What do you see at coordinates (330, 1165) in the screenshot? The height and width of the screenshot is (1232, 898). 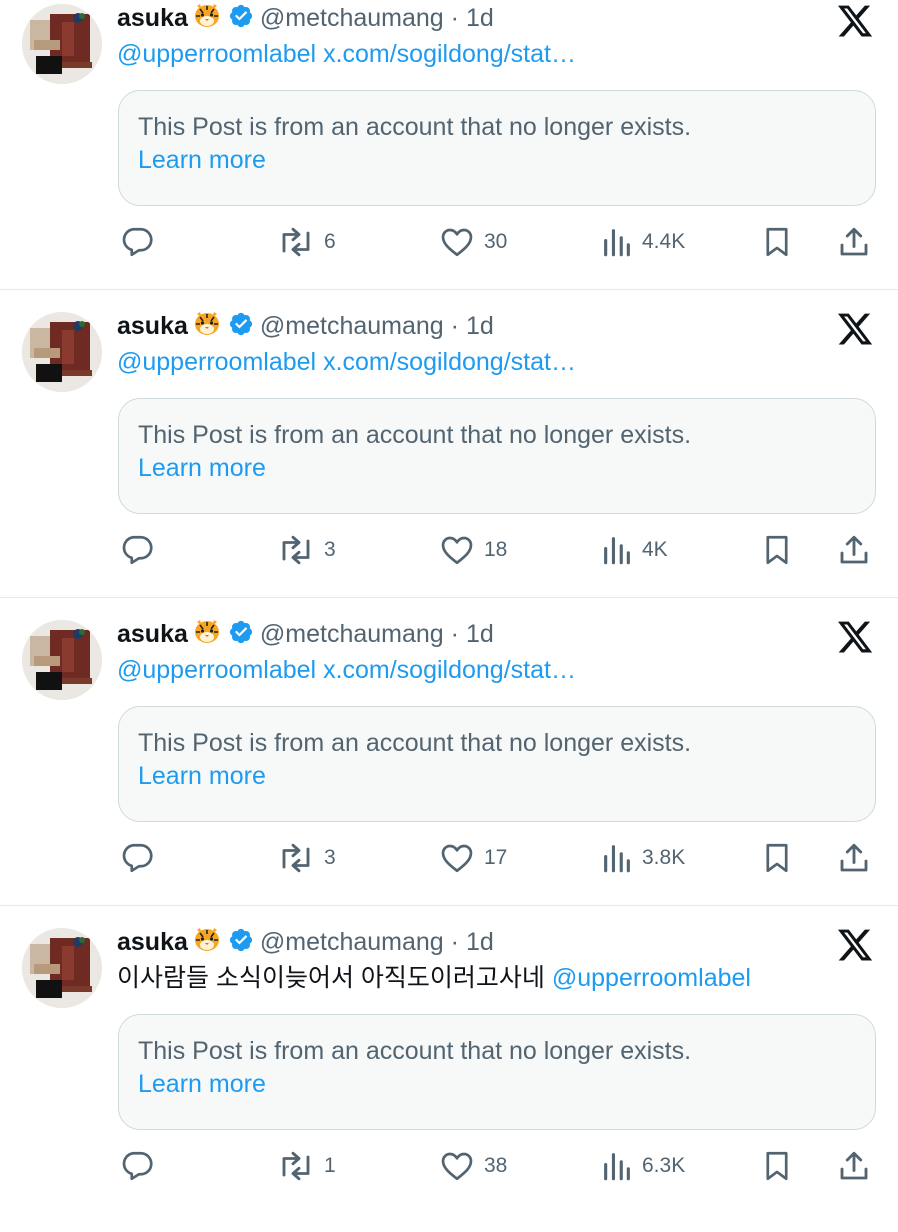 I see `repost-count: 1` at bounding box center [330, 1165].